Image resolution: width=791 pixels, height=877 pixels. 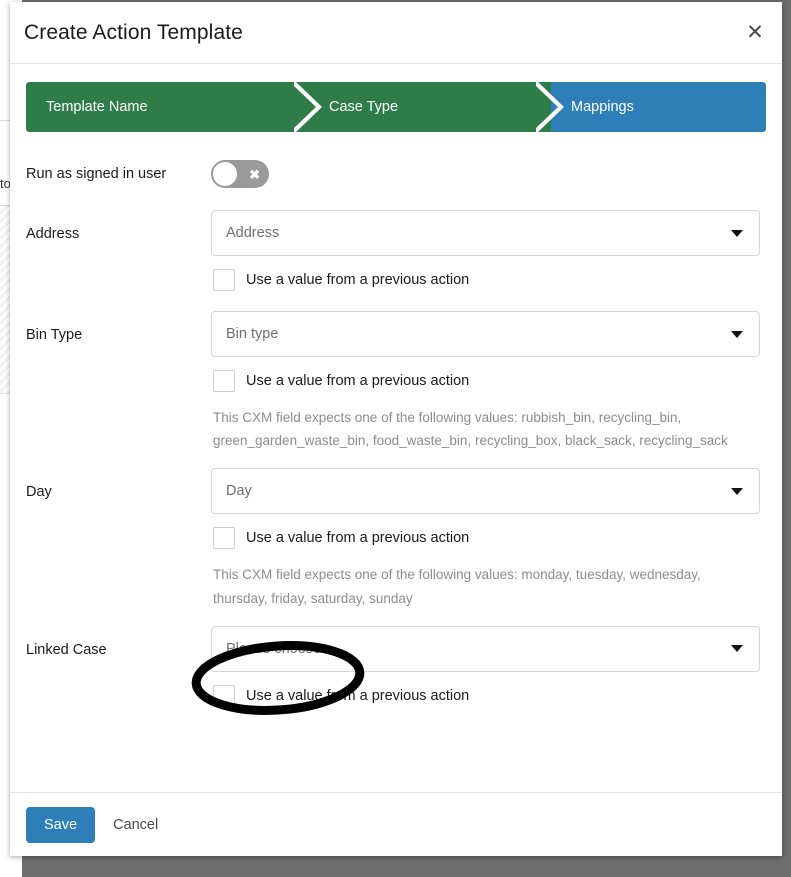 I want to click on step-label: Template Name, so click(x=97, y=107).